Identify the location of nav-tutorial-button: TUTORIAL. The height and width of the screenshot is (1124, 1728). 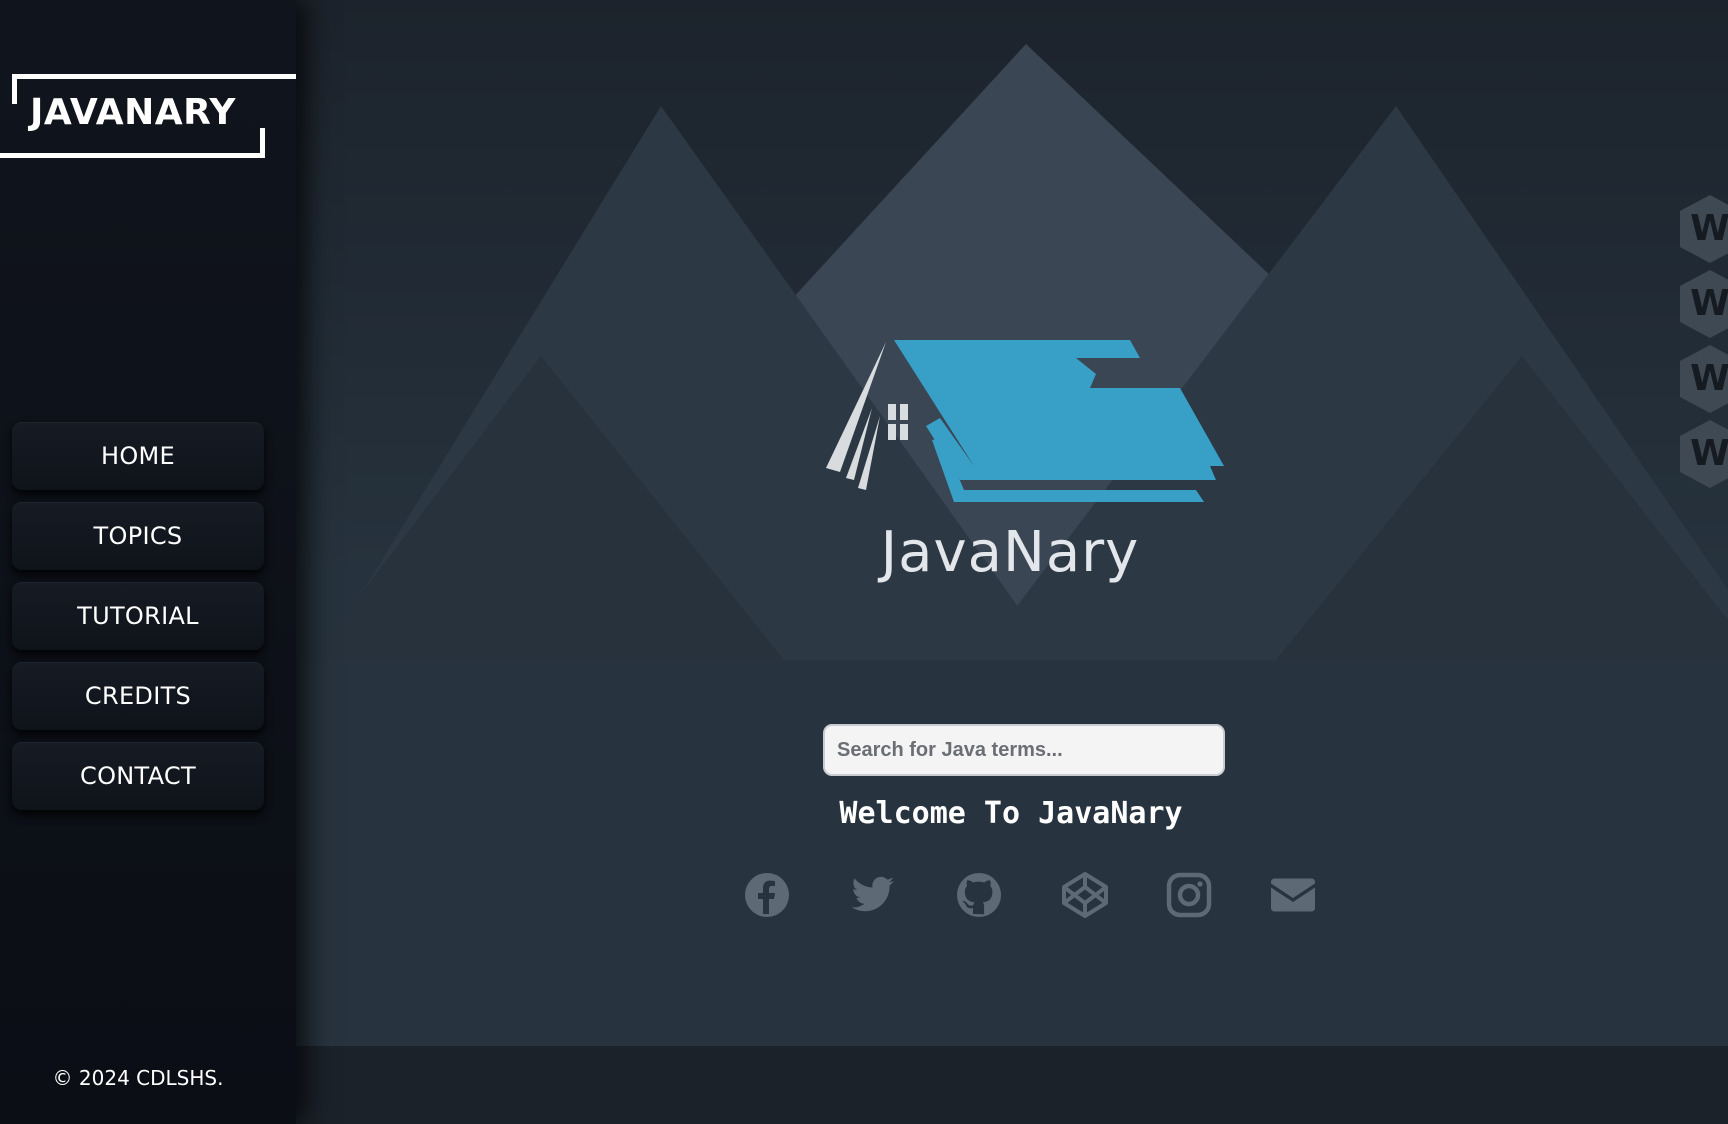
(138, 616).